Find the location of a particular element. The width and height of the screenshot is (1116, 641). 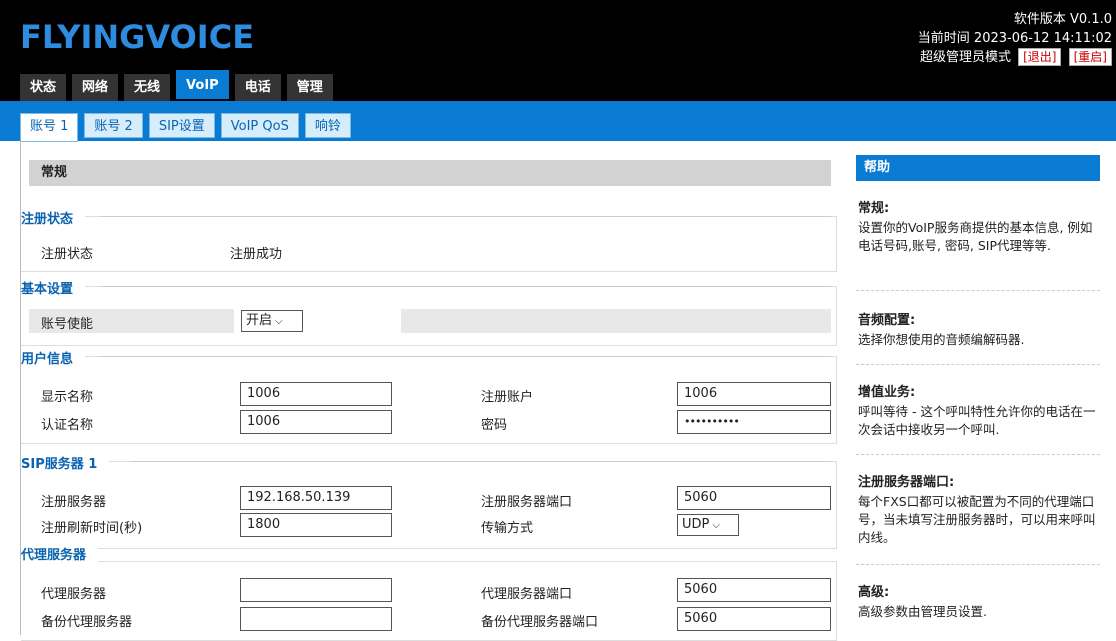

sub-tab-bar: 账号 1 账号 2 SIP设置 VoIP QoS 响铃 is located at coordinates (558, 121).